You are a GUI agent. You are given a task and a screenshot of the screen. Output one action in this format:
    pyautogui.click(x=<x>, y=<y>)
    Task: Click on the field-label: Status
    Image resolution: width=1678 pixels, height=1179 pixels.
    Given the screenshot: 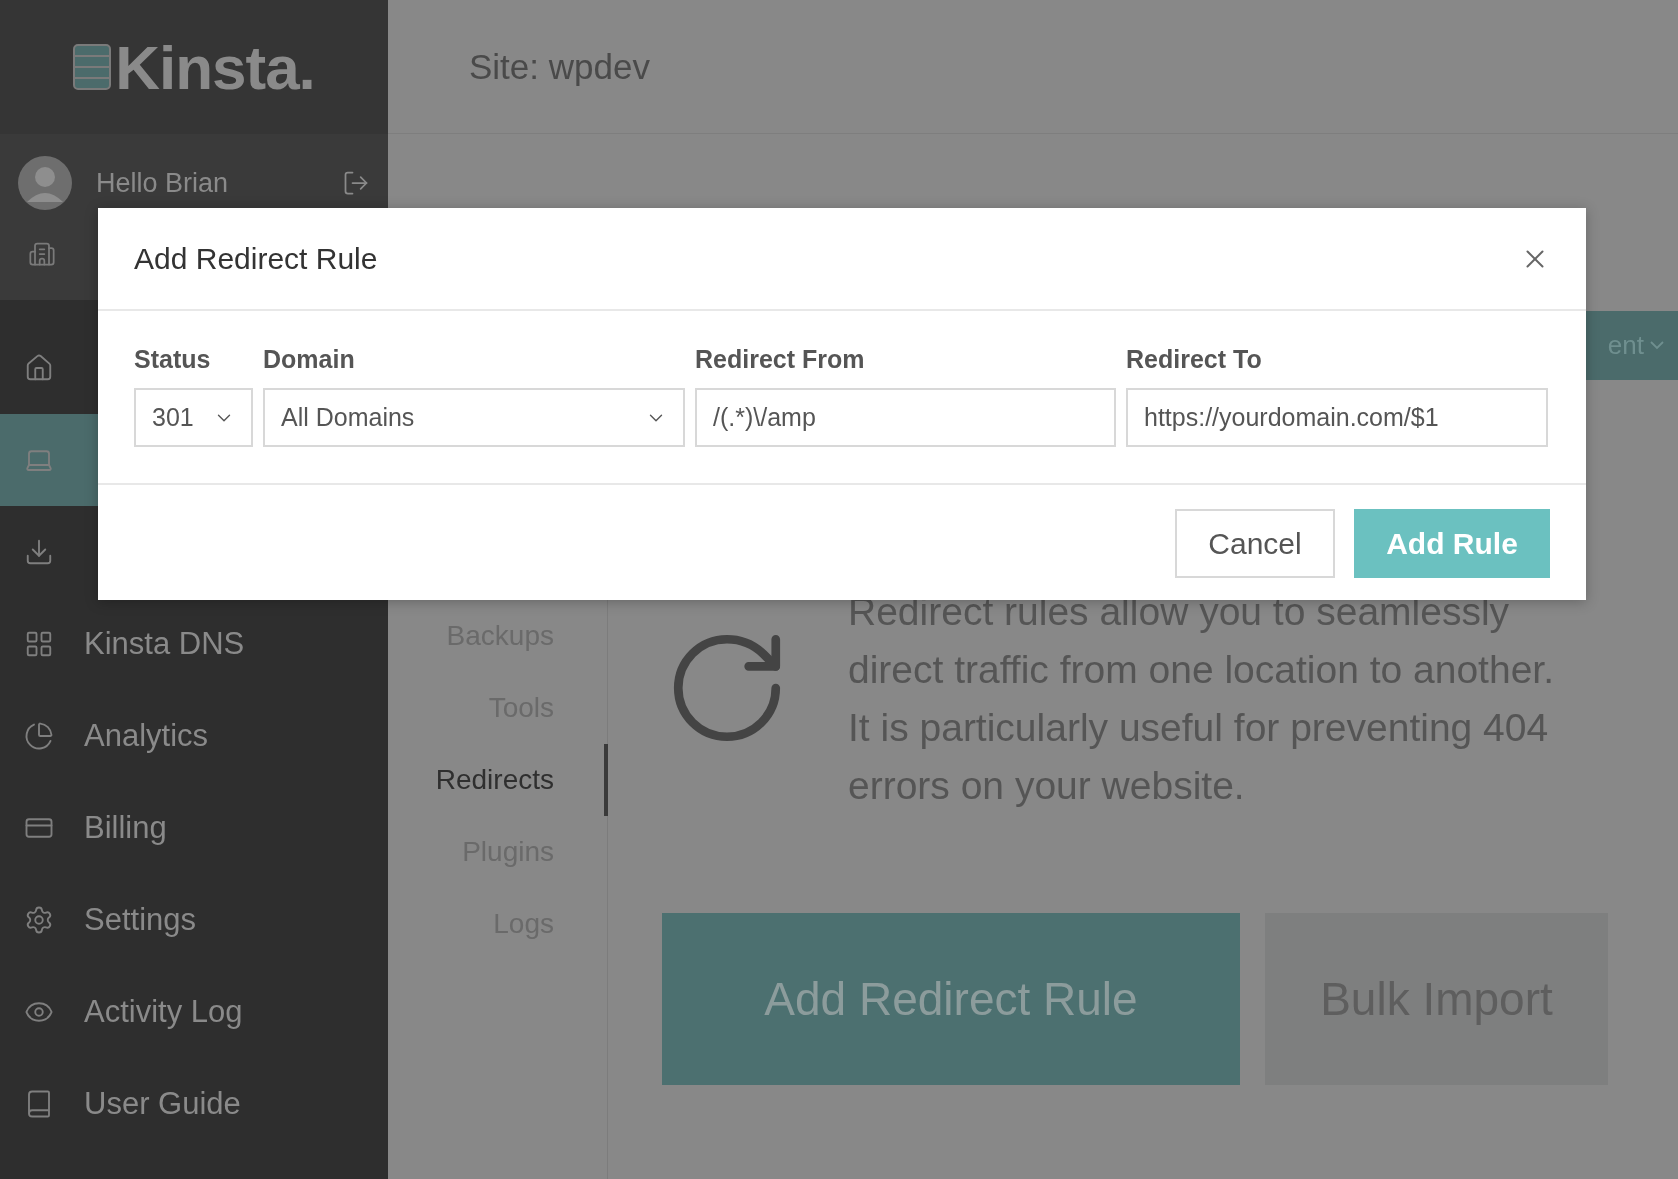 What is the action you would take?
    pyautogui.click(x=173, y=359)
    